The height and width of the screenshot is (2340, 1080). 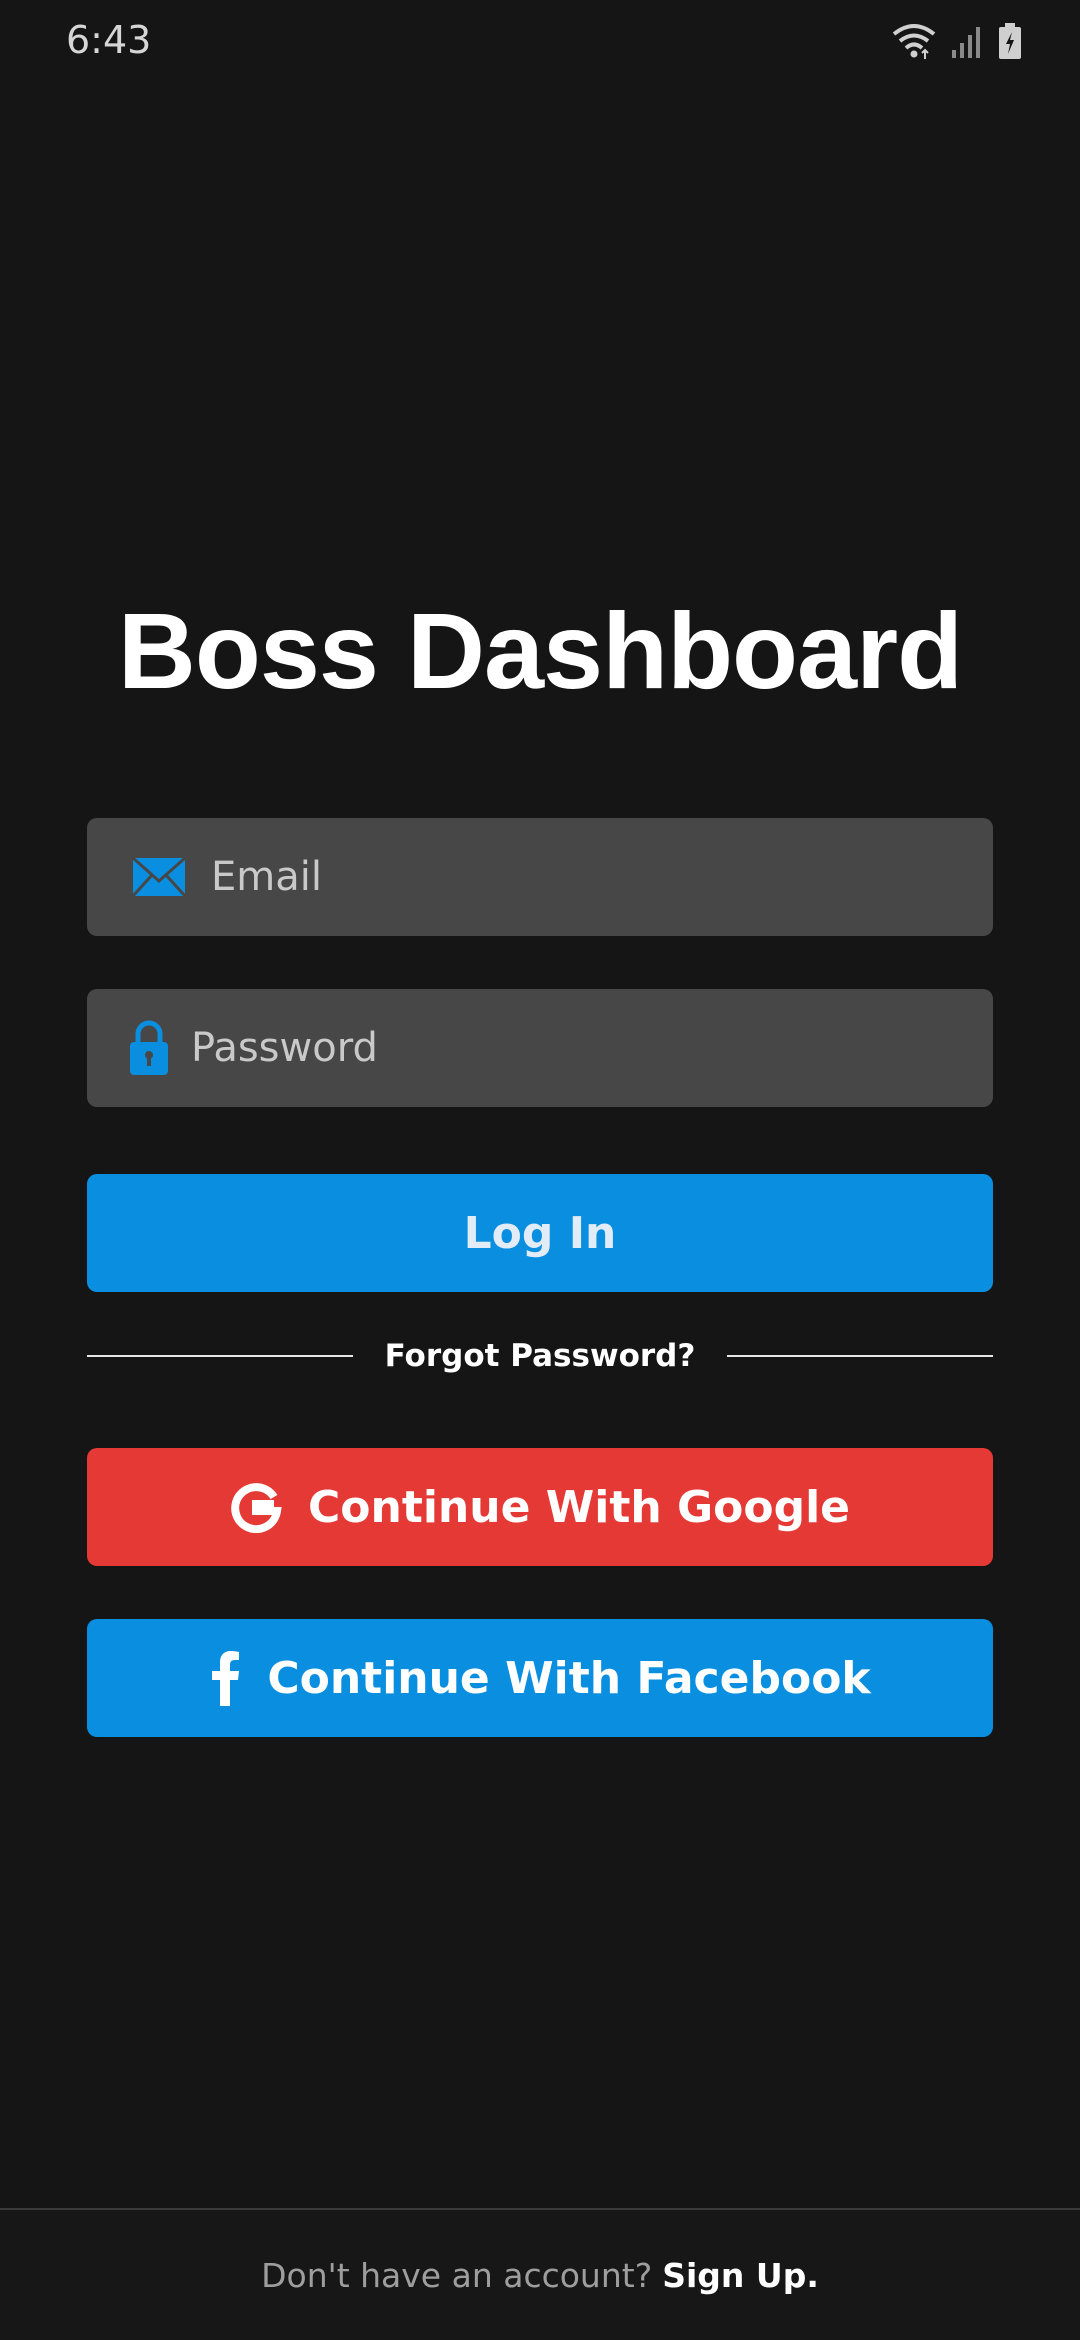 What do you see at coordinates (225, 1678) in the screenshot?
I see `facebook-icon` at bounding box center [225, 1678].